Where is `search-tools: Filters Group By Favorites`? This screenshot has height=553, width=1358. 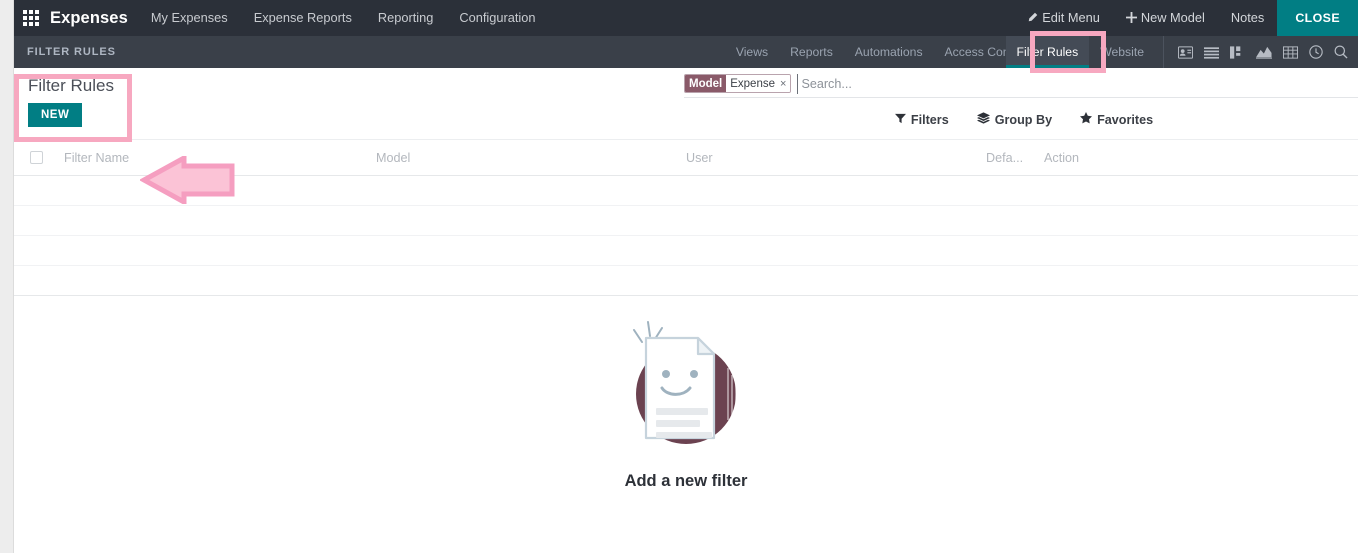 search-tools: Filters Group By Favorites is located at coordinates (1021, 119).